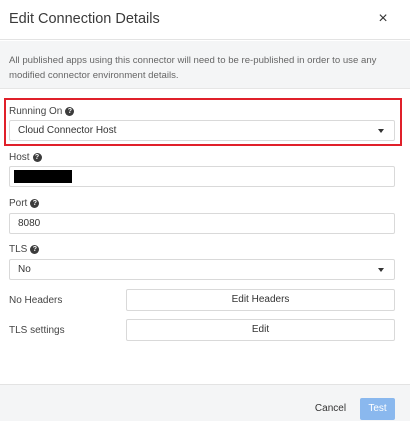 The width and height of the screenshot is (410, 421). I want to click on dialog-header: Edit Connection Details ×, so click(205, 20).